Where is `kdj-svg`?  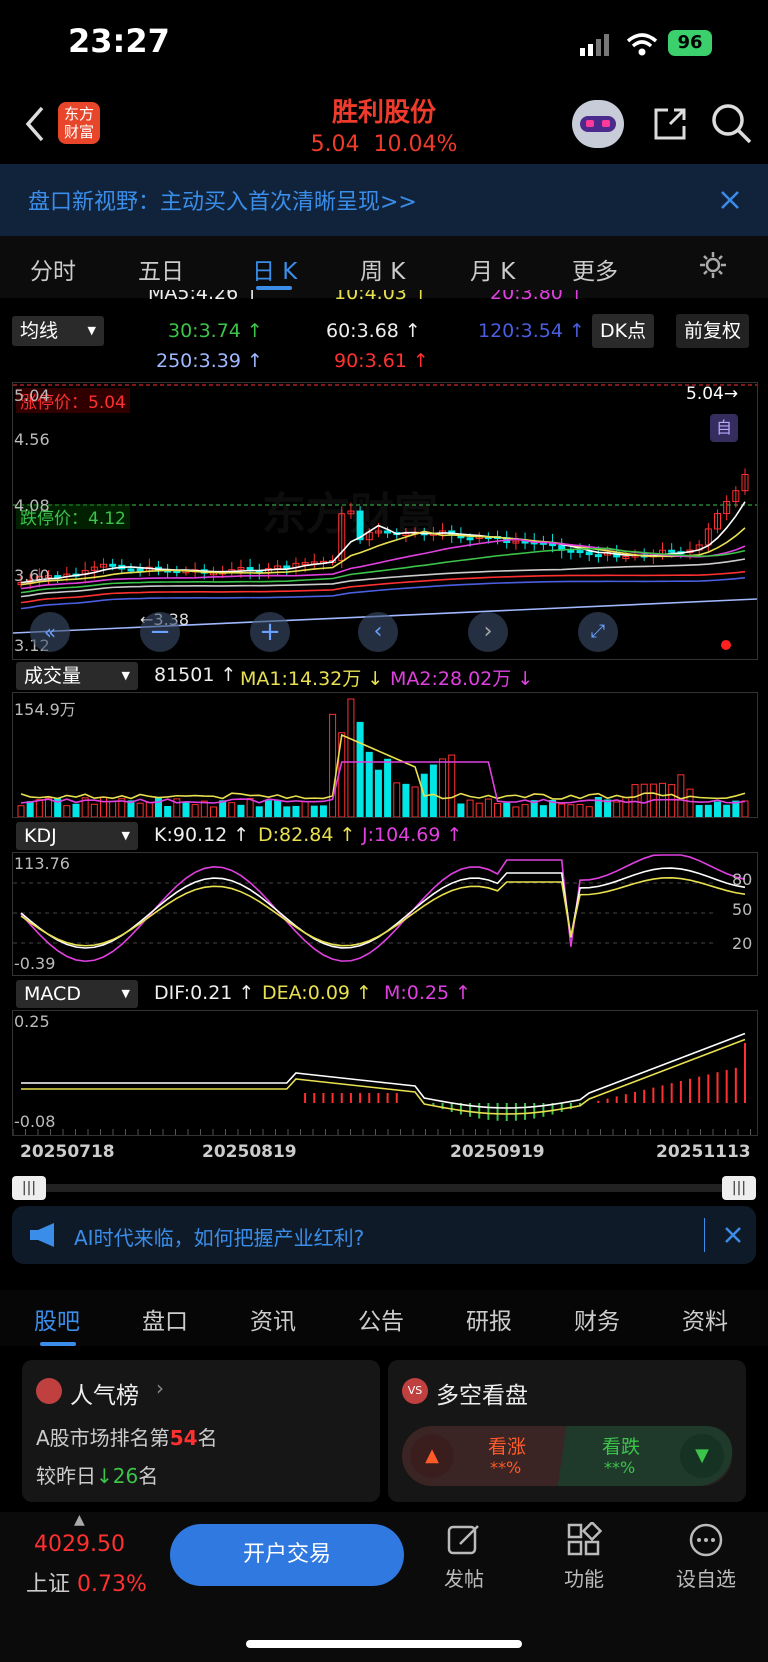
kdj-svg is located at coordinates (379, 908).